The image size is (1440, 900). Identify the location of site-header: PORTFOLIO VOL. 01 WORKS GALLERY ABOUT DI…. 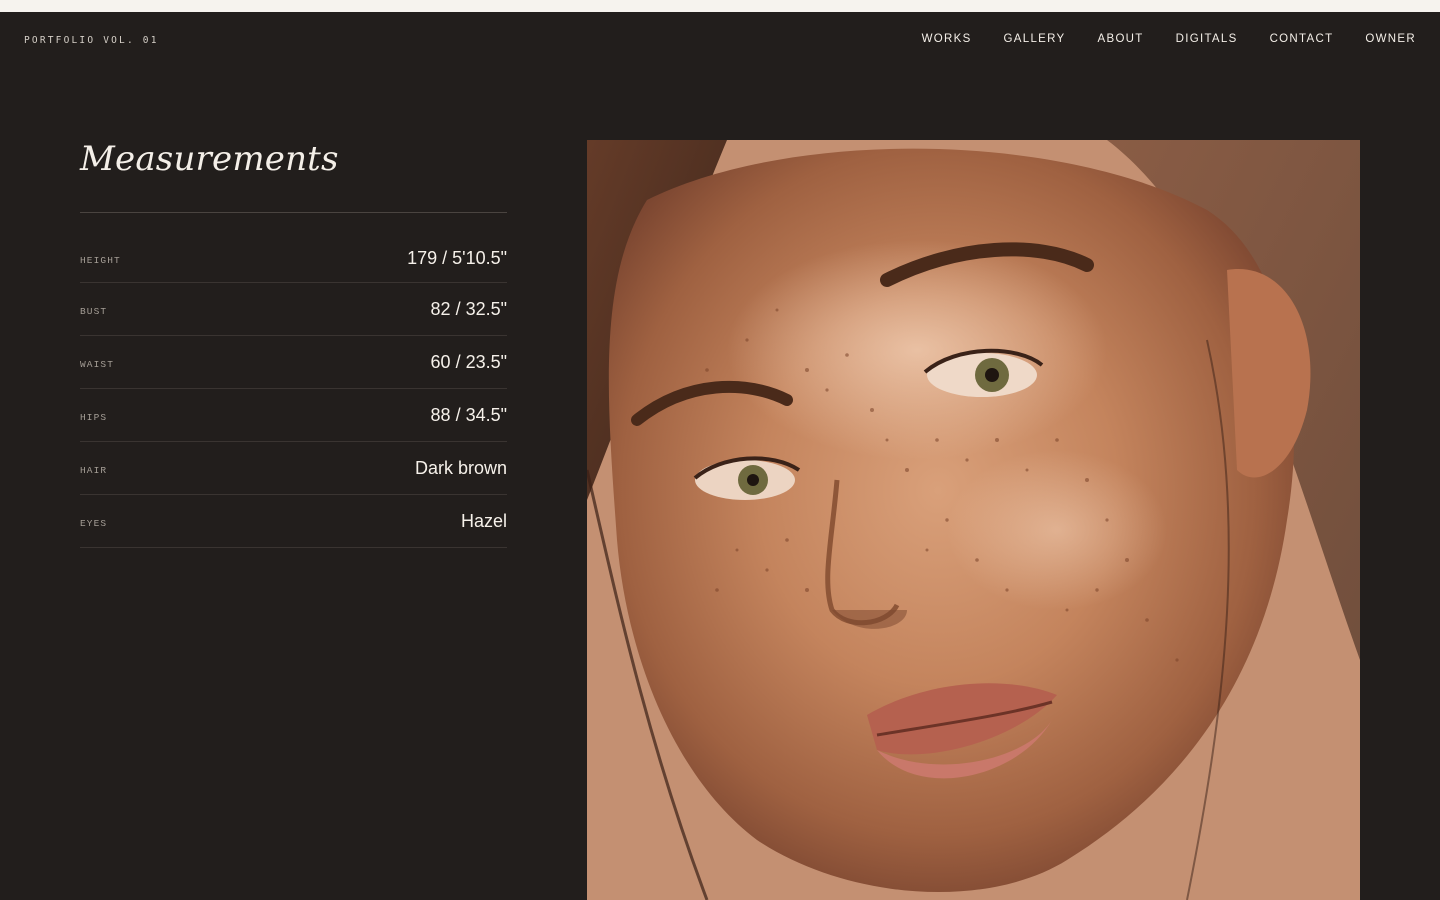
(720, 40).